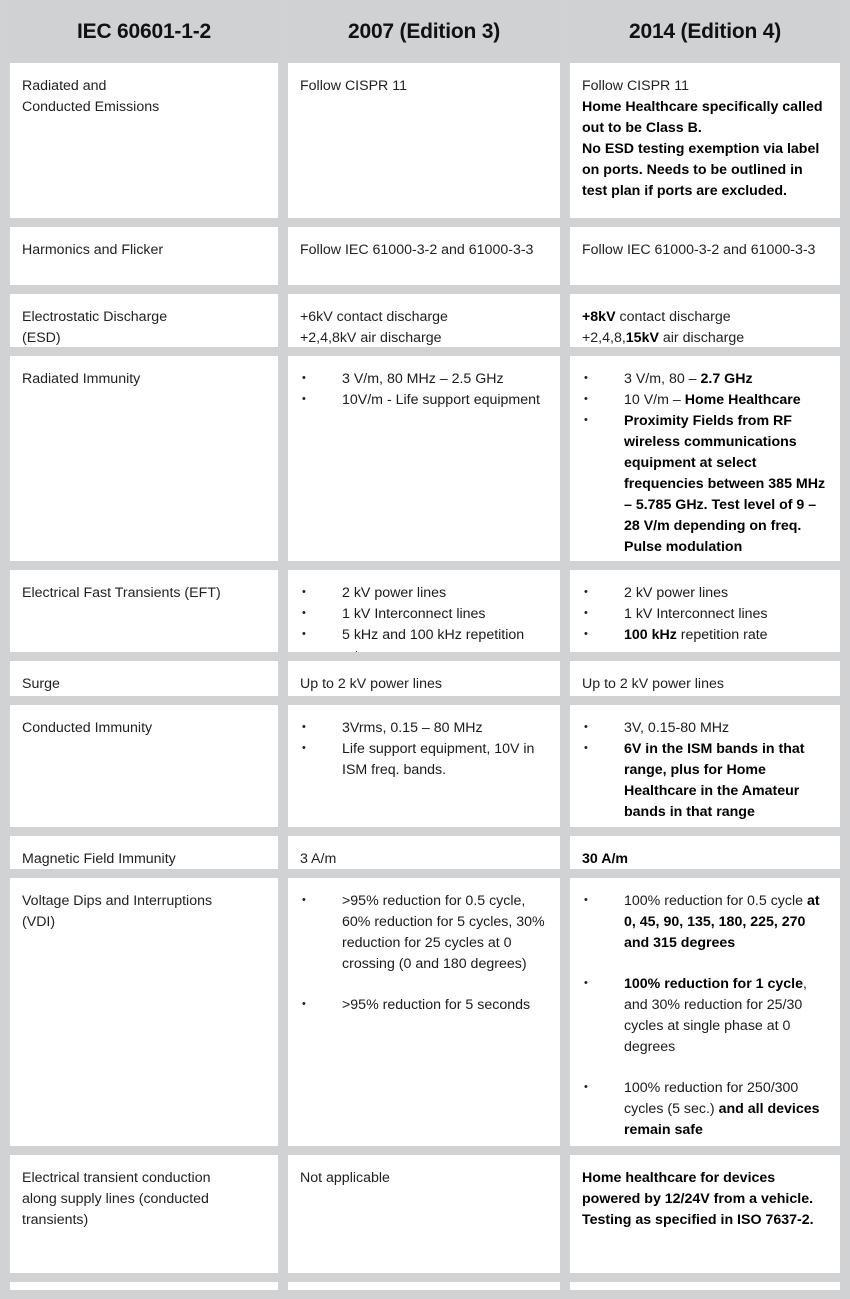 Image resolution: width=850 pixels, height=1299 pixels. Describe the element at coordinates (81, 379) in the screenshot. I see `text-line: Radiated Immunity` at that location.